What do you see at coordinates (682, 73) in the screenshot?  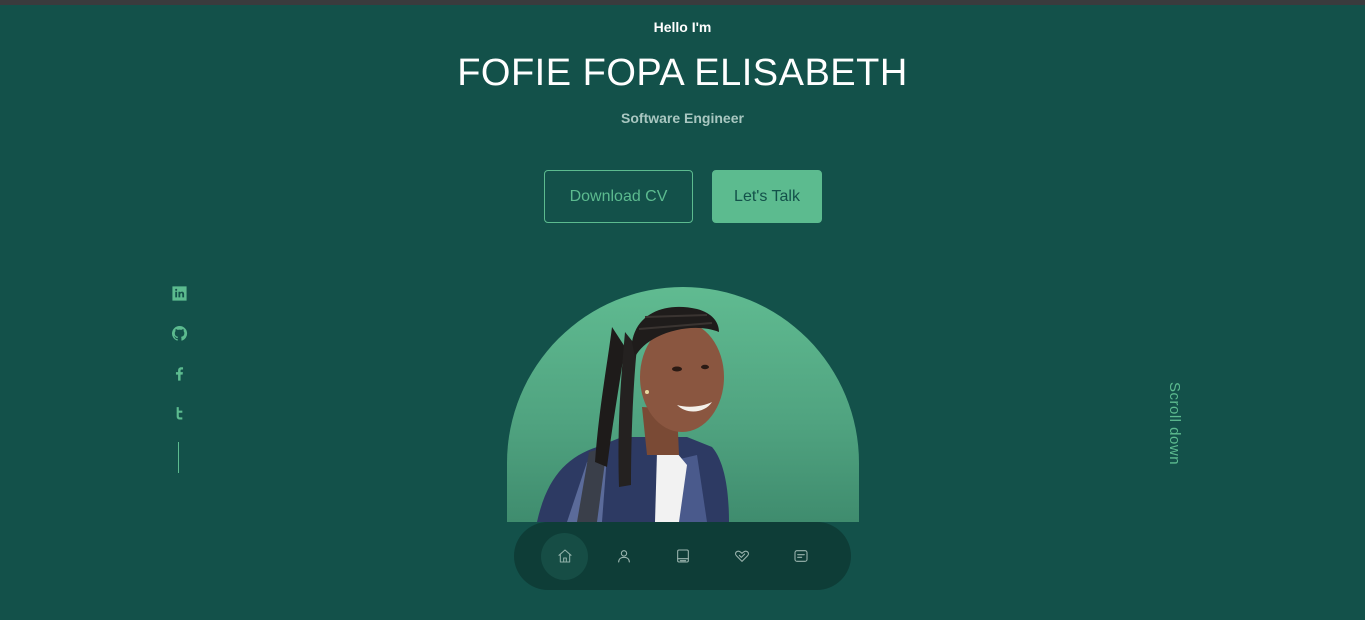 I see `page-title: FOFIE FOPA ELISABETH` at bounding box center [682, 73].